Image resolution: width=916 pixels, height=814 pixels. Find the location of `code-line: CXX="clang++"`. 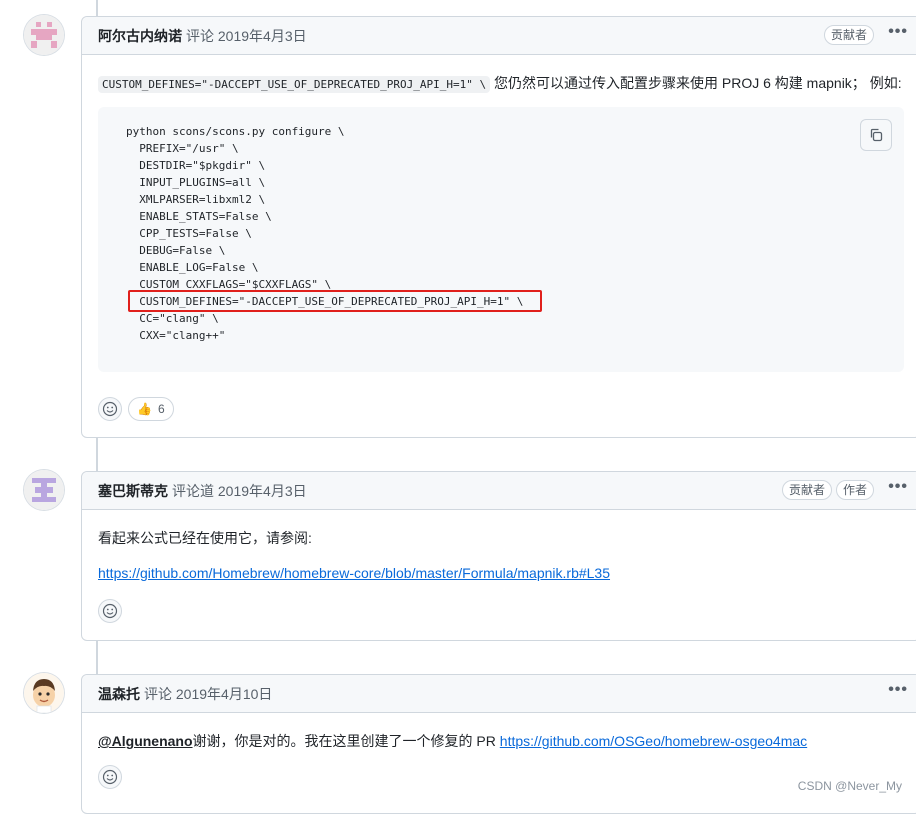

code-line: CXX="clang++" is located at coordinates (176, 335).